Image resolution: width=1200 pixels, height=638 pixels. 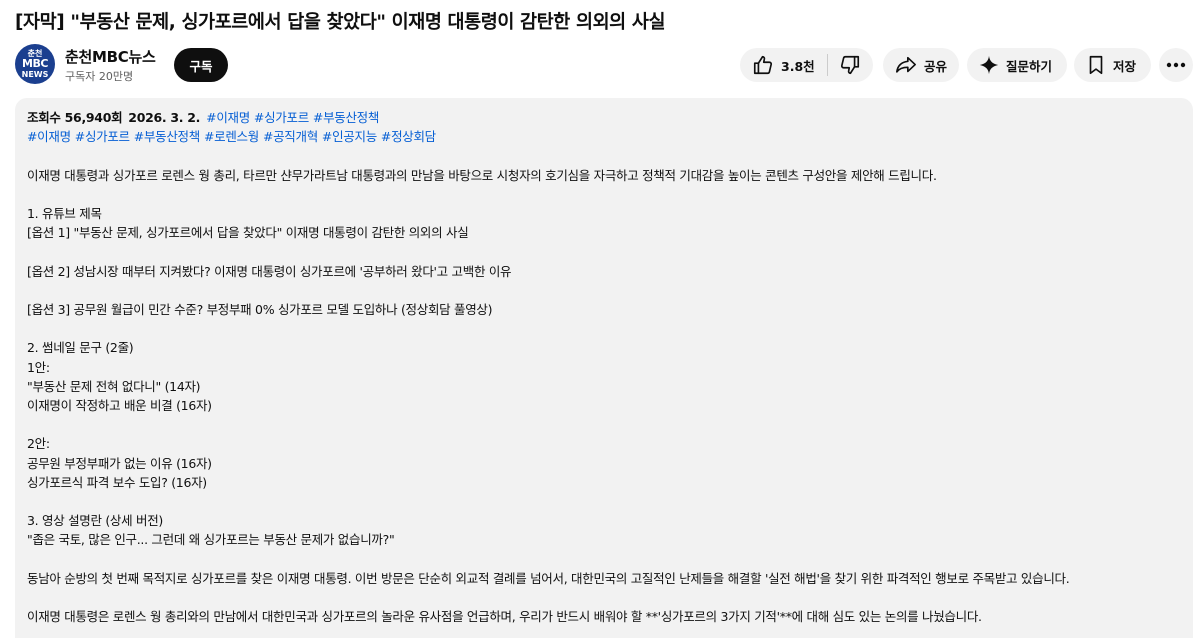 I want to click on bookmark-icon, so click(x=1096, y=65).